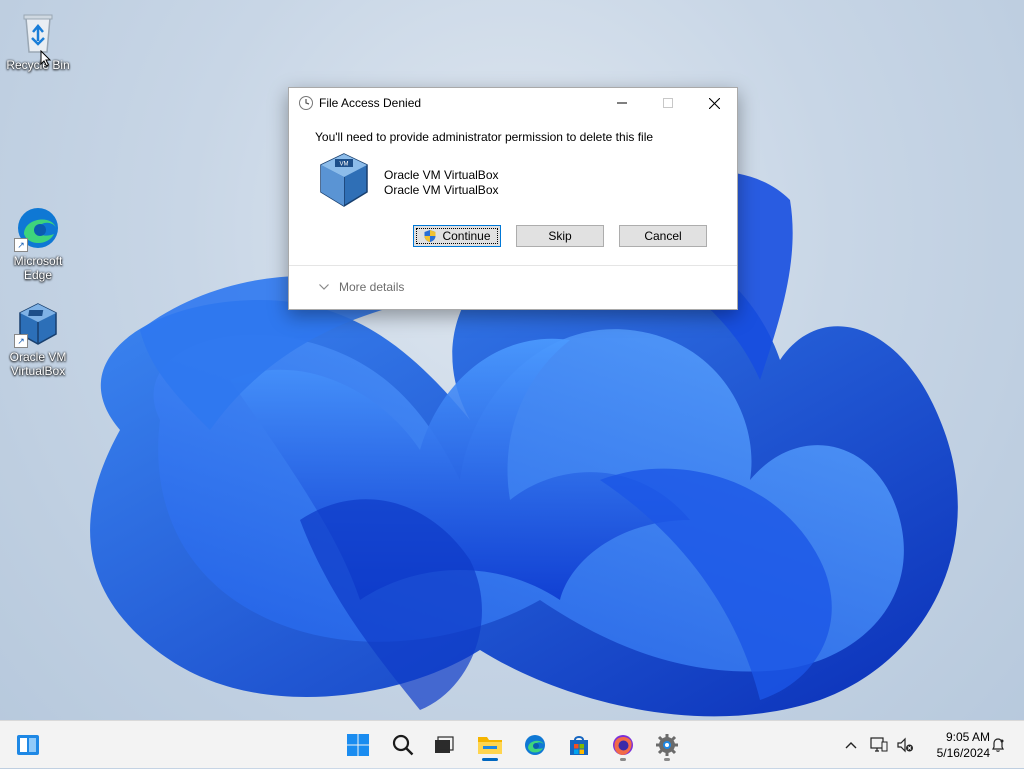 This screenshot has width=1024, height=769. I want to click on continue-button-label: Continue, so click(466, 236).